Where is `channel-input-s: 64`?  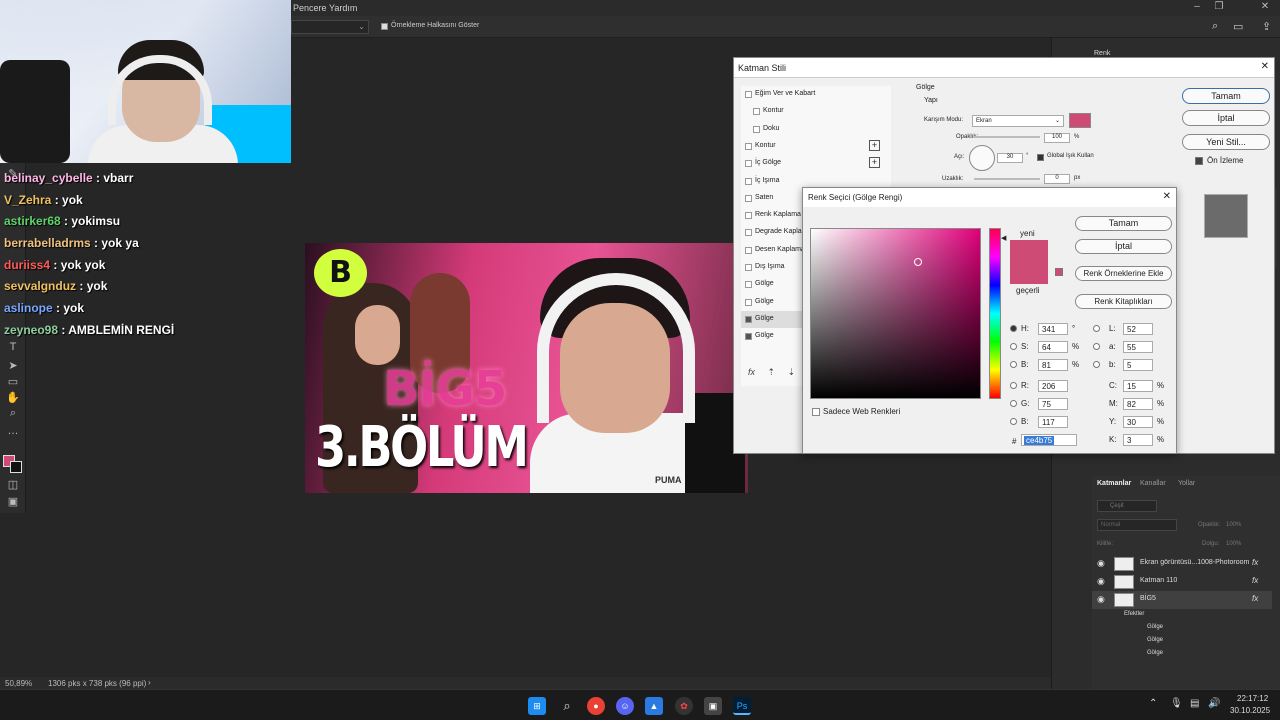
channel-input-s: 64 is located at coordinates (1053, 347).